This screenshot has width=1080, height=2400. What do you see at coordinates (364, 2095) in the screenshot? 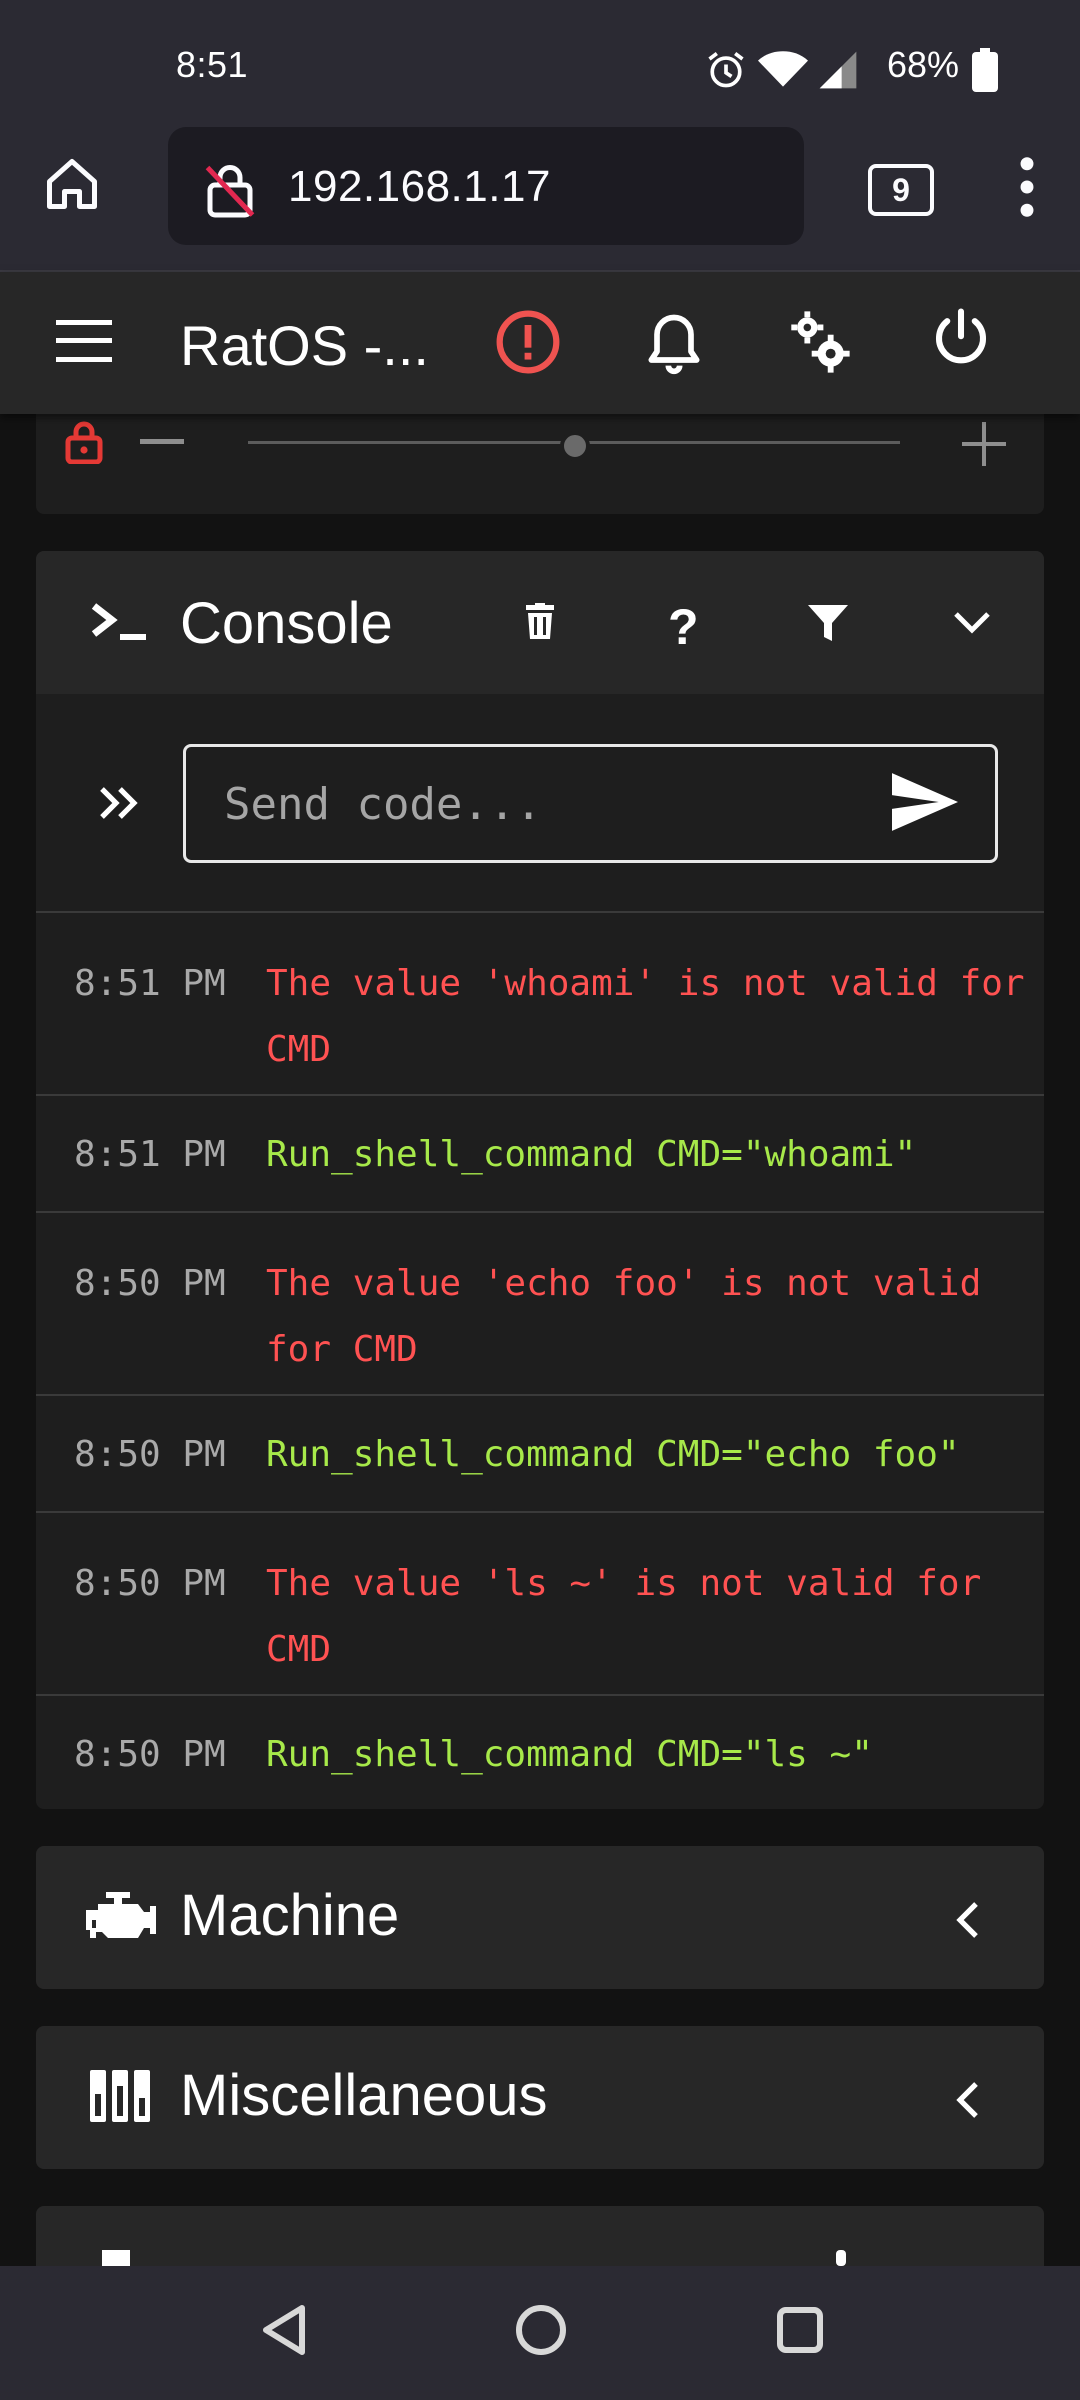
I see `miscellaneous-title: Miscellaneous` at bounding box center [364, 2095].